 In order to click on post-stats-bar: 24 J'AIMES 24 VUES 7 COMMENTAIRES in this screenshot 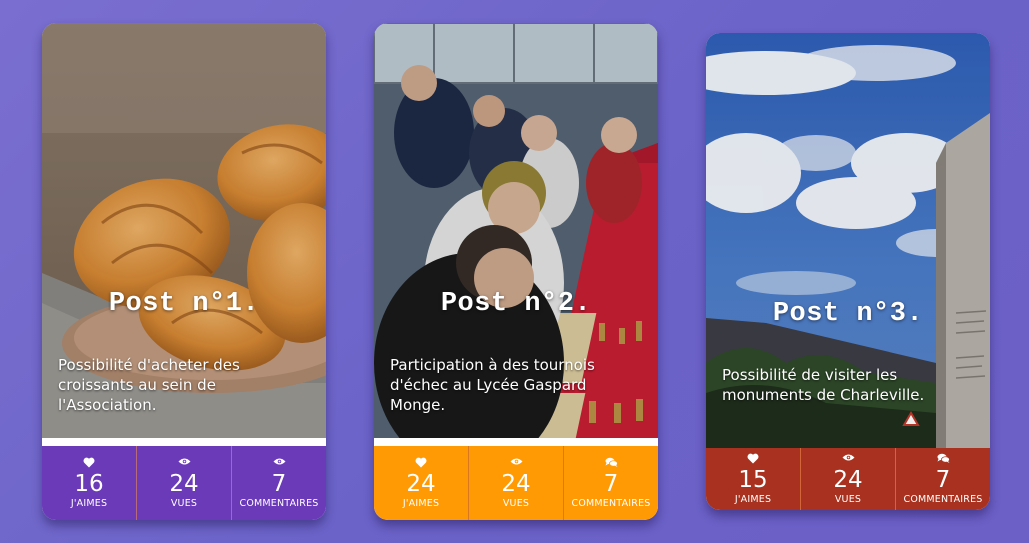, I will do `click(516, 483)`.